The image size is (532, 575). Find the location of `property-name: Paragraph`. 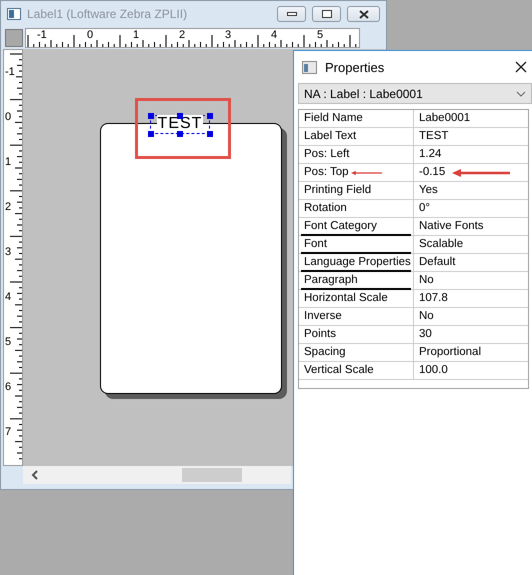

property-name: Paragraph is located at coordinates (356, 281).